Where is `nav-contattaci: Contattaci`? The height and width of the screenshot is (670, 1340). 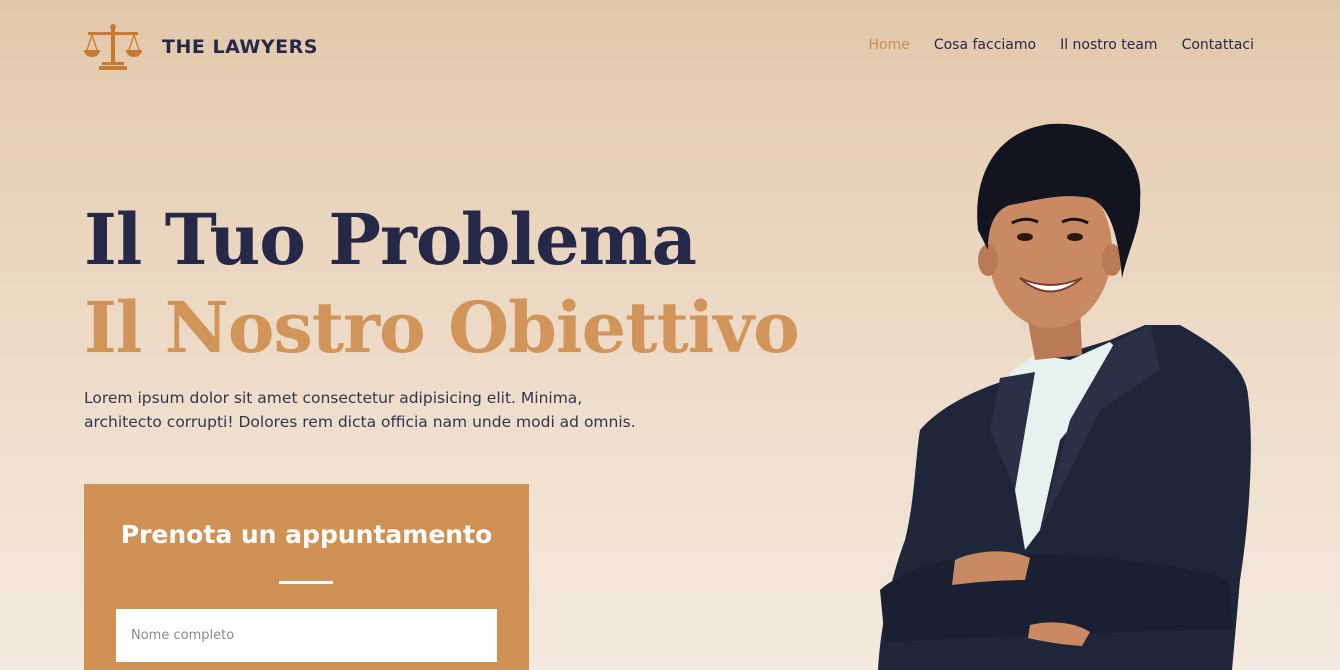 nav-contattaci: Contattaci is located at coordinates (1218, 45).